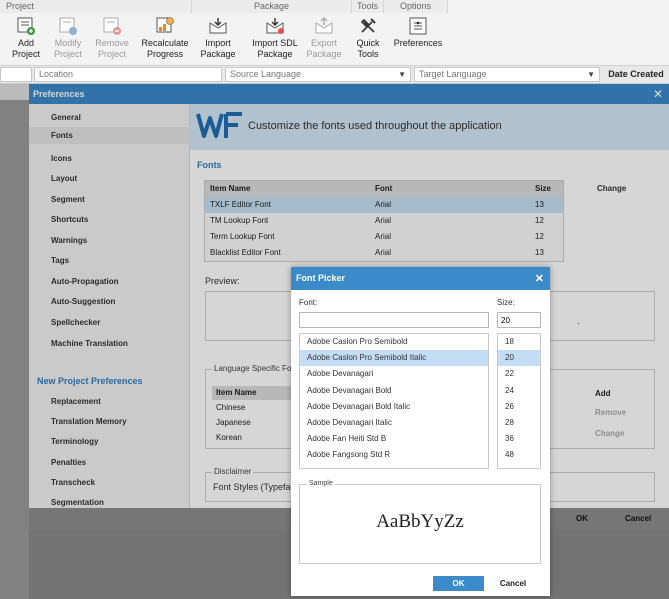 Image resolution: width=669 pixels, height=599 pixels. I want to click on size-list: 18 20 22 24 26 28 36 48, so click(519, 401).